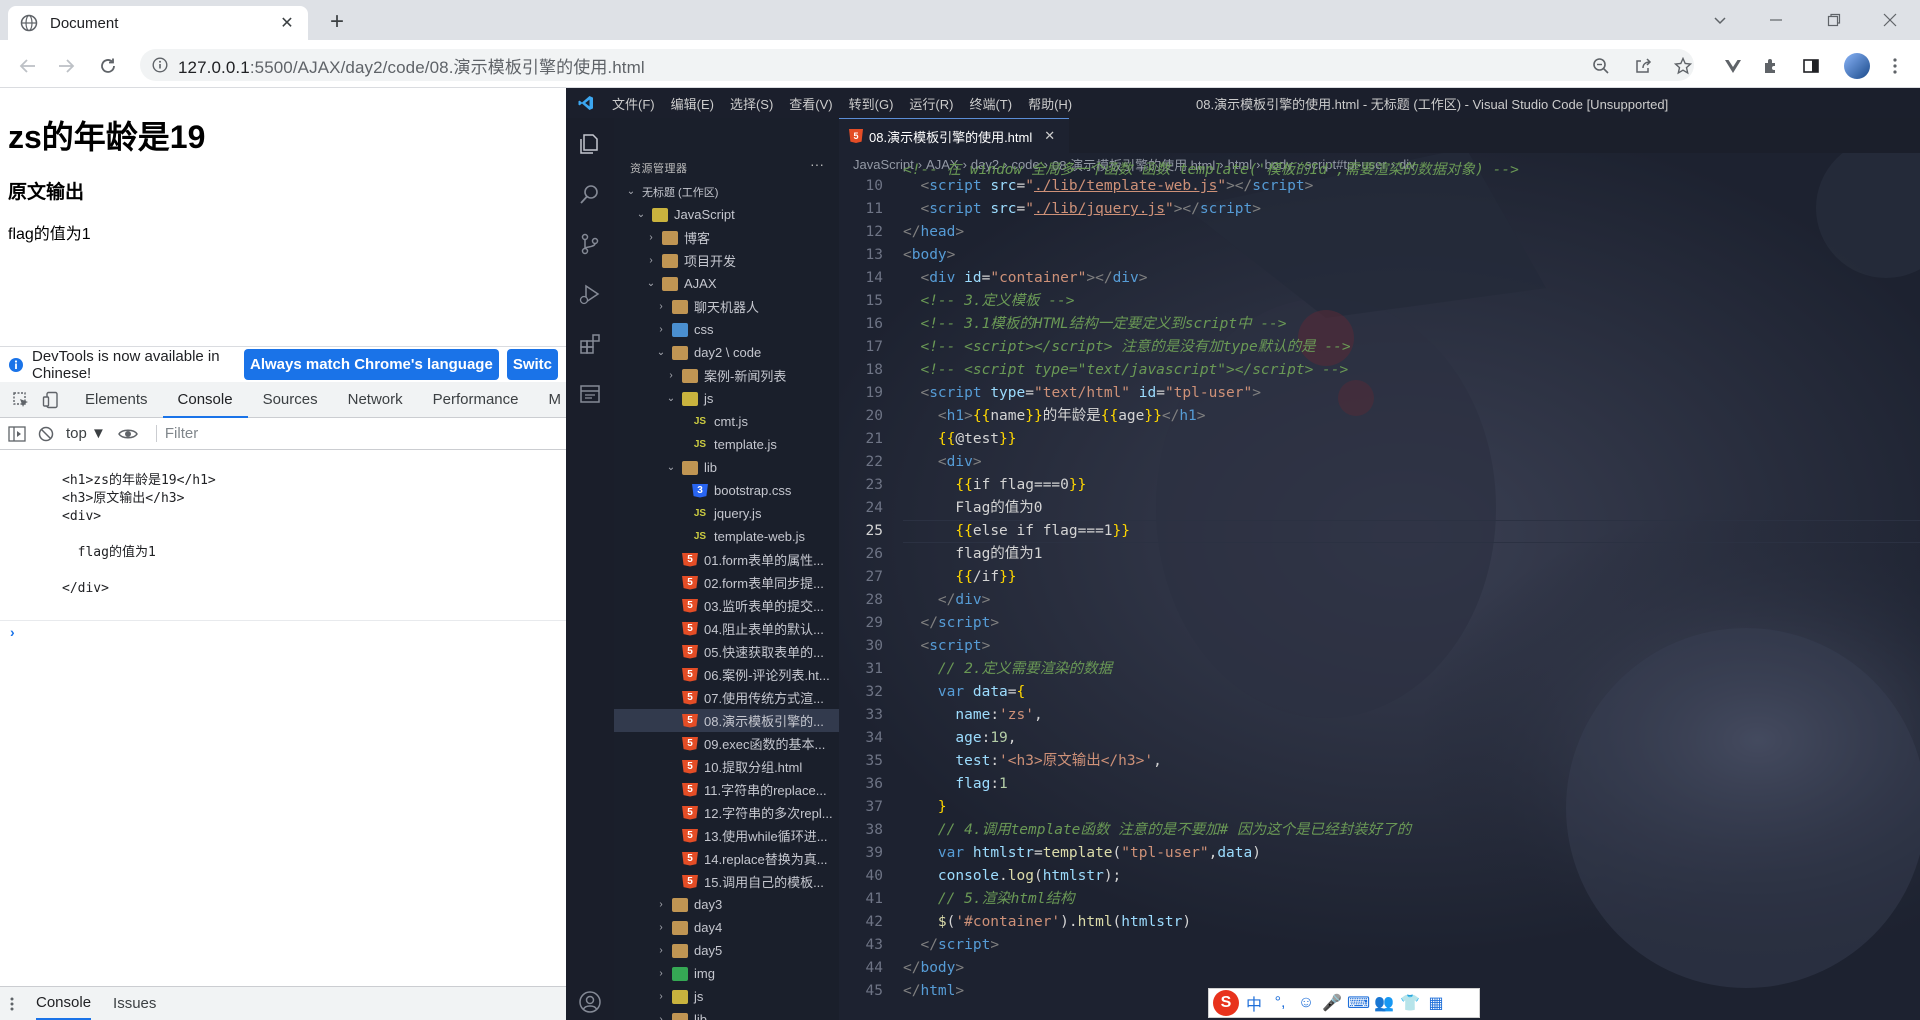 The width and height of the screenshot is (1920, 1020). Describe the element at coordinates (1226, 1003) in the screenshot. I see `sogou-logo-icon: S` at that location.